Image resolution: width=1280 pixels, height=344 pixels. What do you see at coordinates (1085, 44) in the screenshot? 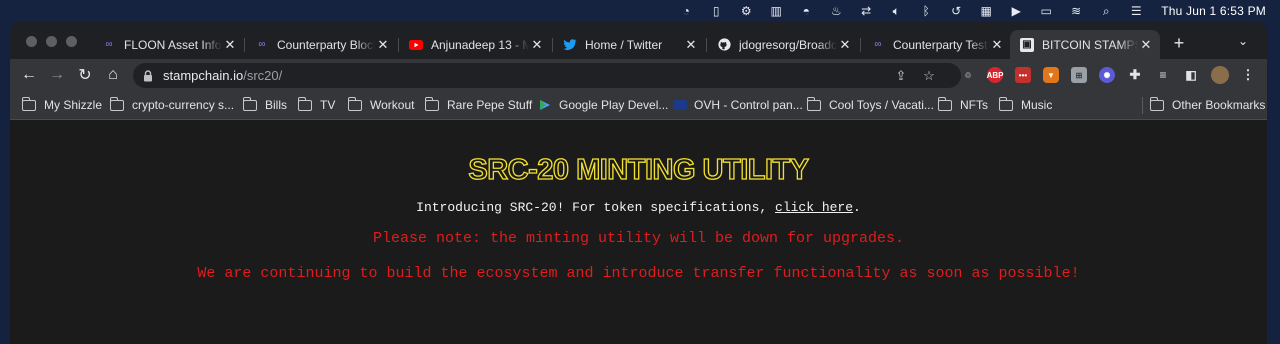
I see `tab-bitcoin-stamps: ▣ BITCOIN STAMPS - ✕` at bounding box center [1085, 44].